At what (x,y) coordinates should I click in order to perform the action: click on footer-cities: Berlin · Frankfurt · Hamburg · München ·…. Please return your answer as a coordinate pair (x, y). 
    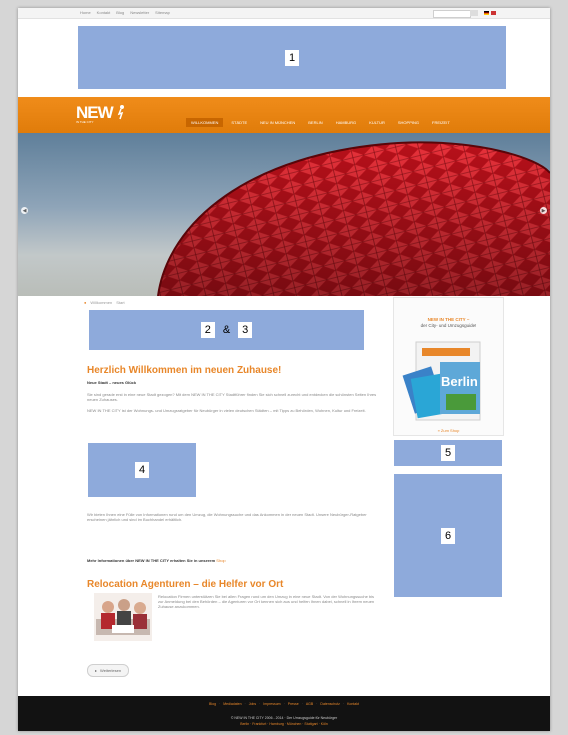
    Looking at the image, I should click on (284, 724).